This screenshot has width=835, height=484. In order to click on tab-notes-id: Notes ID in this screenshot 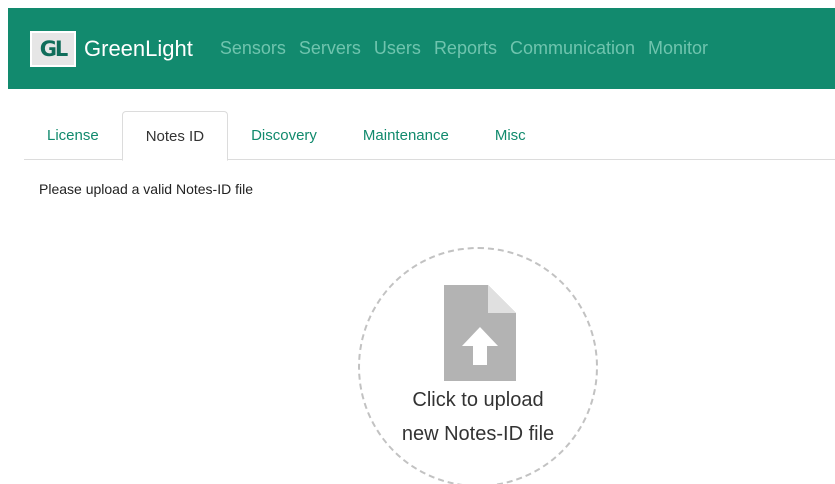, I will do `click(175, 136)`.